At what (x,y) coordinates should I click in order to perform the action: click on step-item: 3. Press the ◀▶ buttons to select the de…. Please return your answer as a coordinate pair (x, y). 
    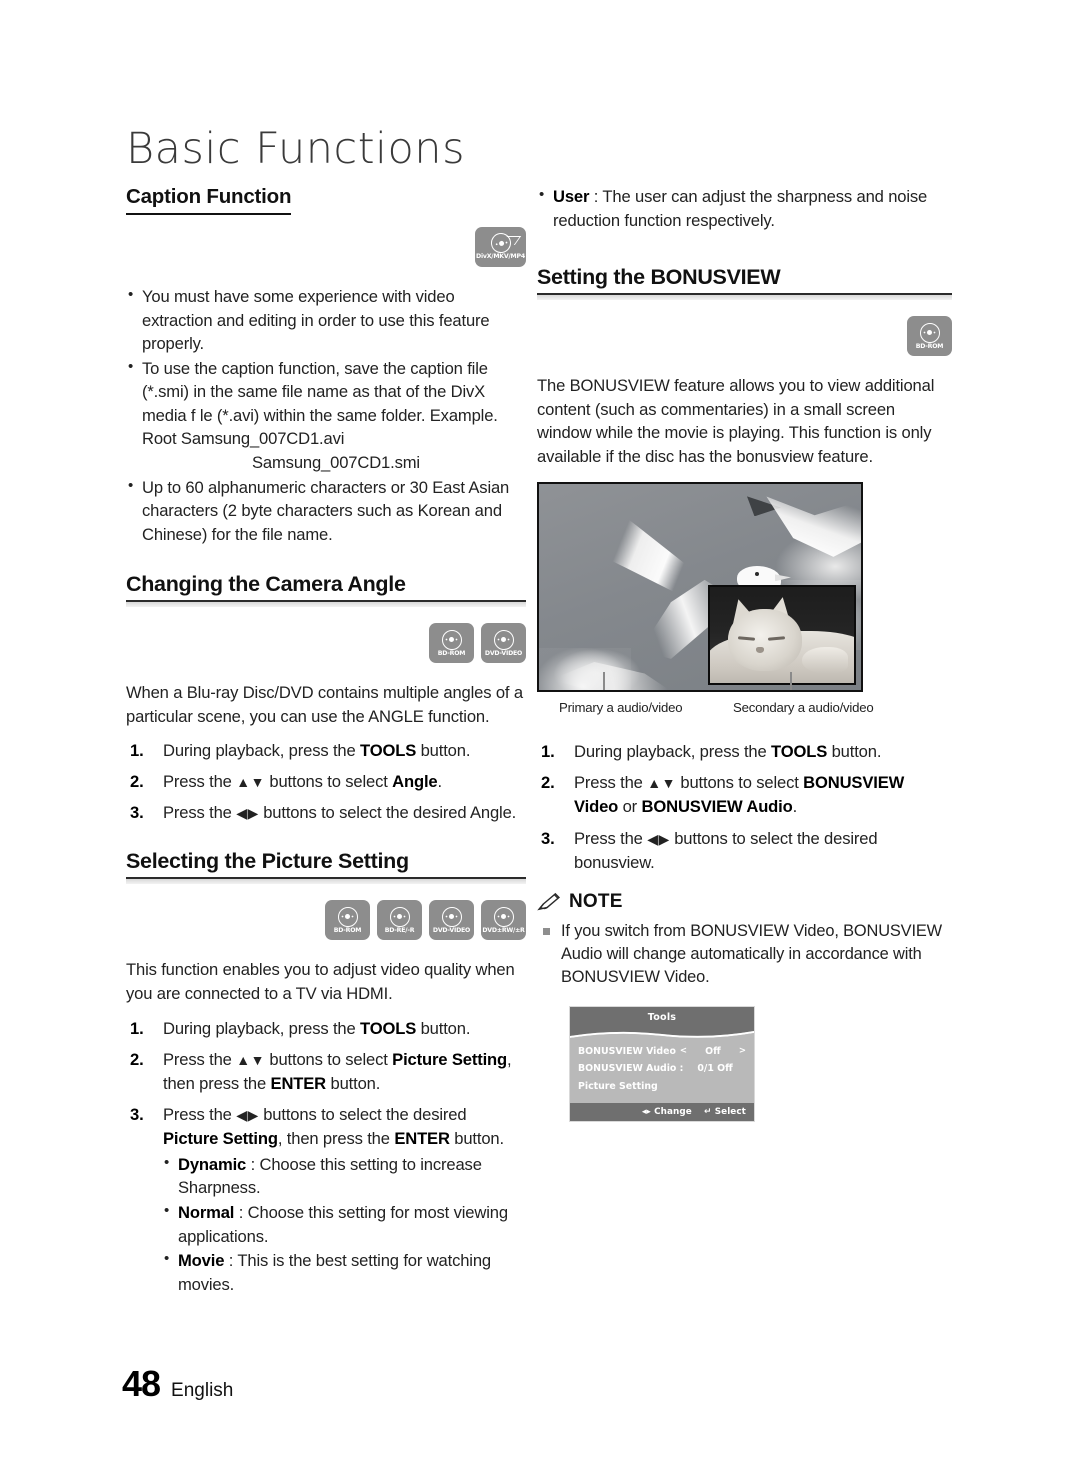
    Looking at the image, I should click on (326, 1199).